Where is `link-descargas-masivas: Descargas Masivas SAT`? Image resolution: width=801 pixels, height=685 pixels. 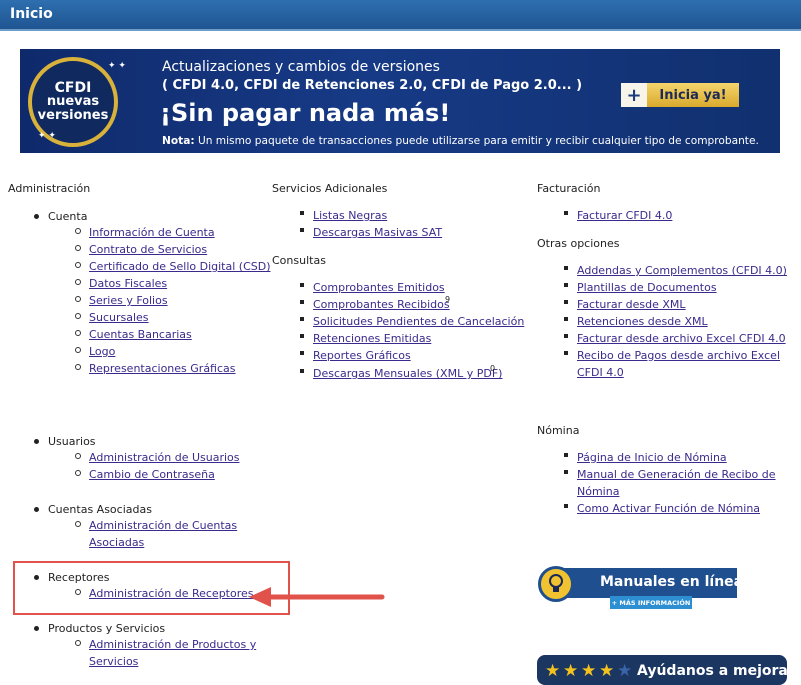
link-descargas-masivas: Descargas Masivas SAT is located at coordinates (370, 232).